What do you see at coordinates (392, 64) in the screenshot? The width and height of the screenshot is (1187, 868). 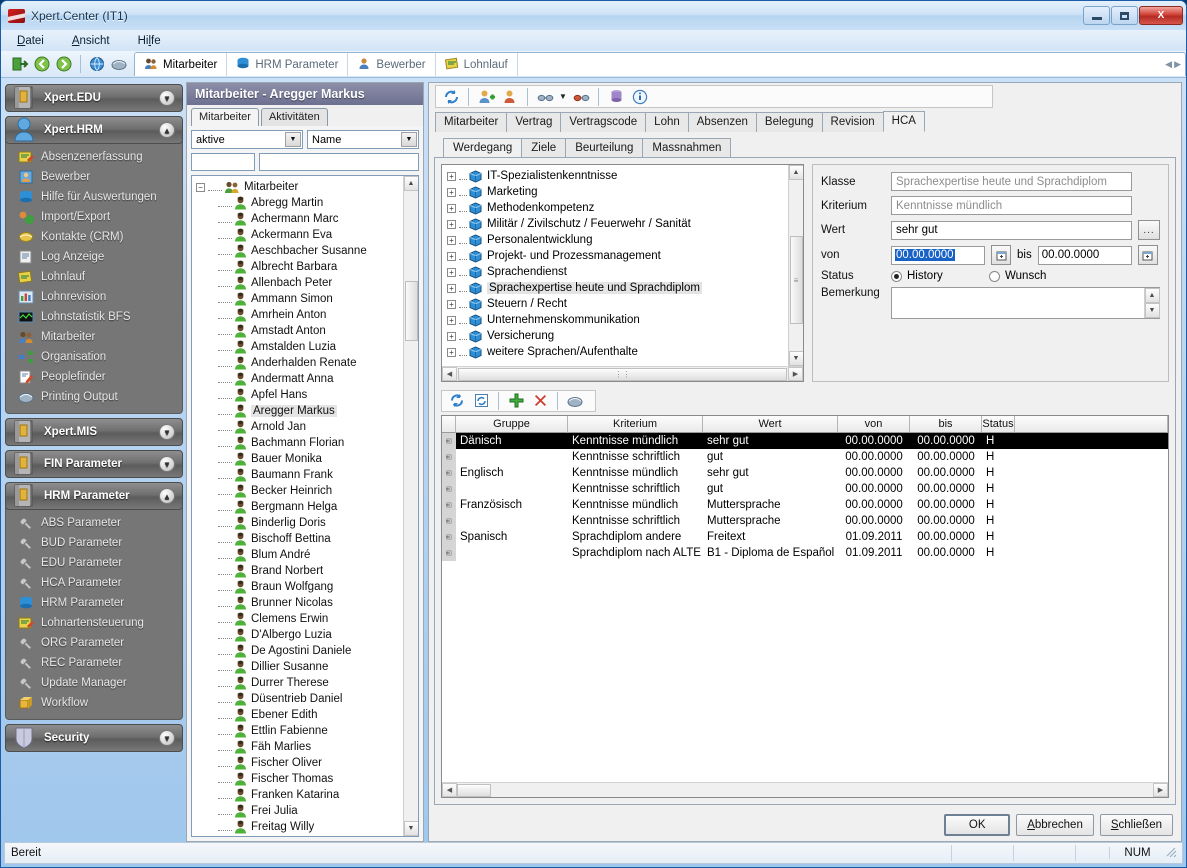 I see `module-tab-bewerber: Bewerber` at bounding box center [392, 64].